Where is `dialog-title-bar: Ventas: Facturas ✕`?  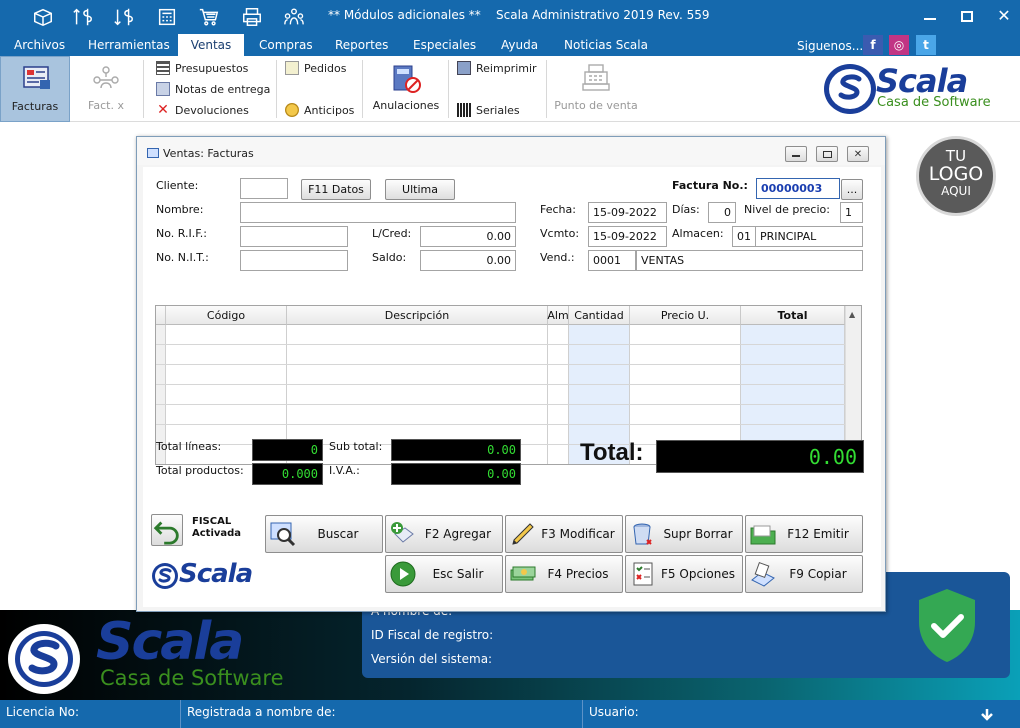 dialog-title-bar: Ventas: Facturas ✕ is located at coordinates (511, 151).